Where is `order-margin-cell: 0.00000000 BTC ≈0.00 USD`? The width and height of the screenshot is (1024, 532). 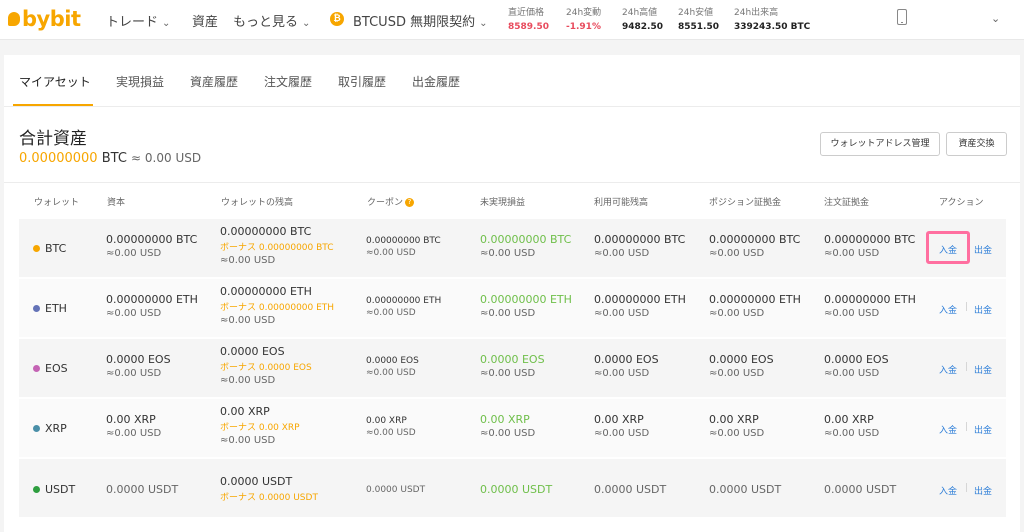
order-margin-cell: 0.00000000 BTC ≈0.00 USD is located at coordinates (870, 246).